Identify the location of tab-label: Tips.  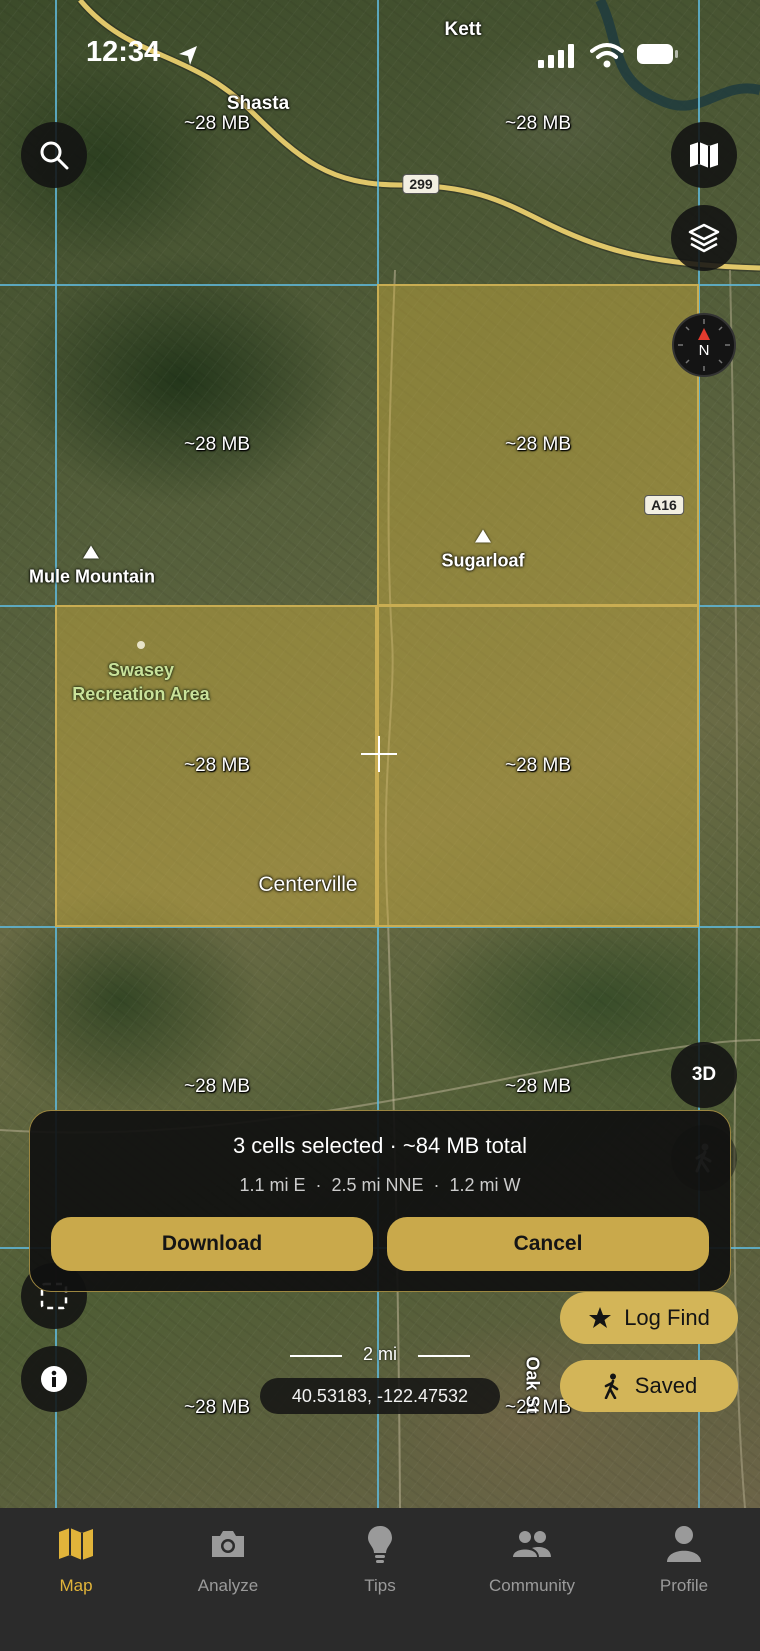
(380, 1585).